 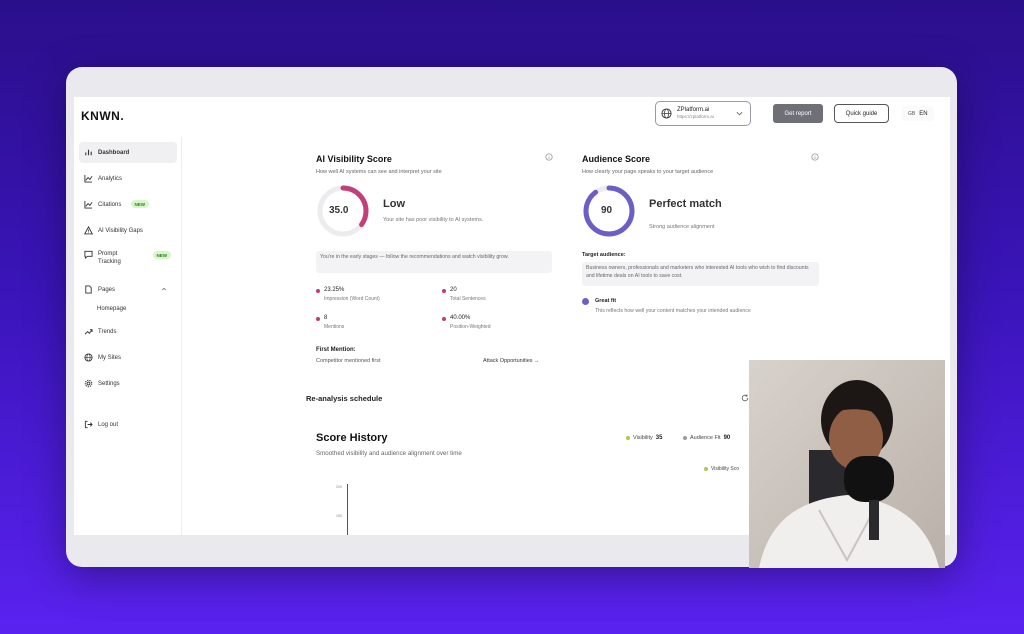 What do you see at coordinates (164, 289) in the screenshot?
I see `chevron-up-icon` at bounding box center [164, 289].